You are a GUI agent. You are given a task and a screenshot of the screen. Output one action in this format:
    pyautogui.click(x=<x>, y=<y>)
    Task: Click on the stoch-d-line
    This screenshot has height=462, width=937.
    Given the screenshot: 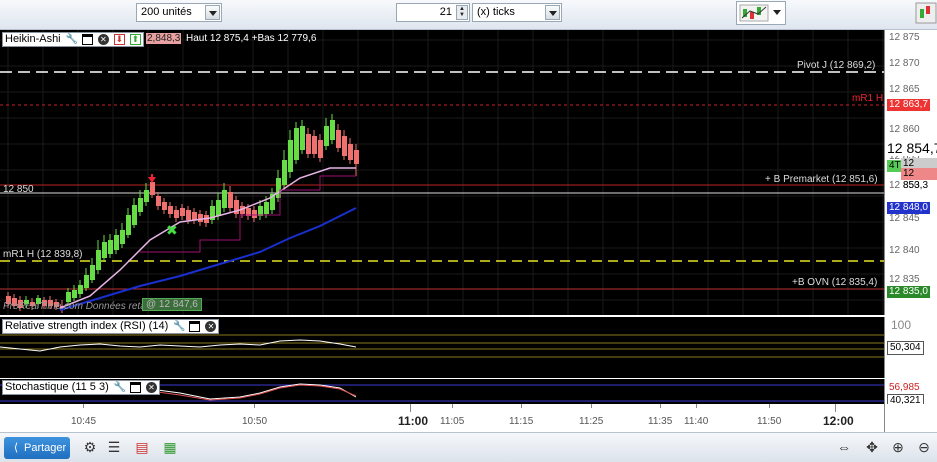 What is the action you would take?
    pyautogui.click(x=253, y=392)
    